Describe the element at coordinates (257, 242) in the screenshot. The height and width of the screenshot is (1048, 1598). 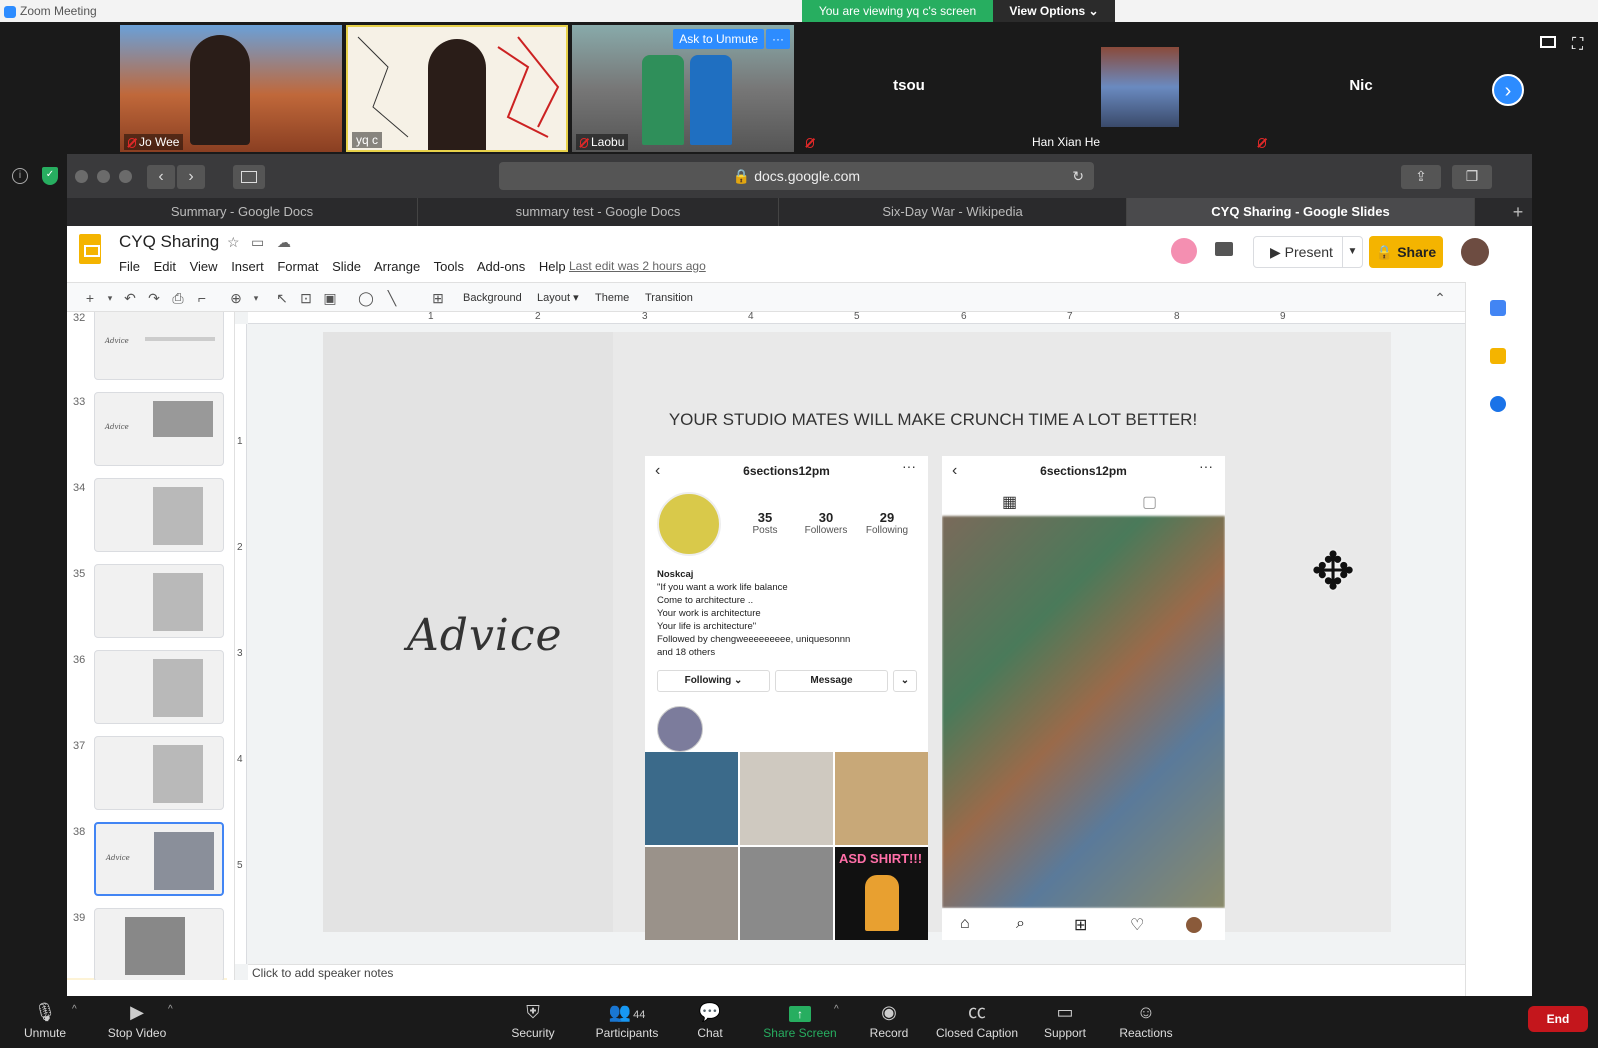
I see `folder-icon: ▭` at that location.